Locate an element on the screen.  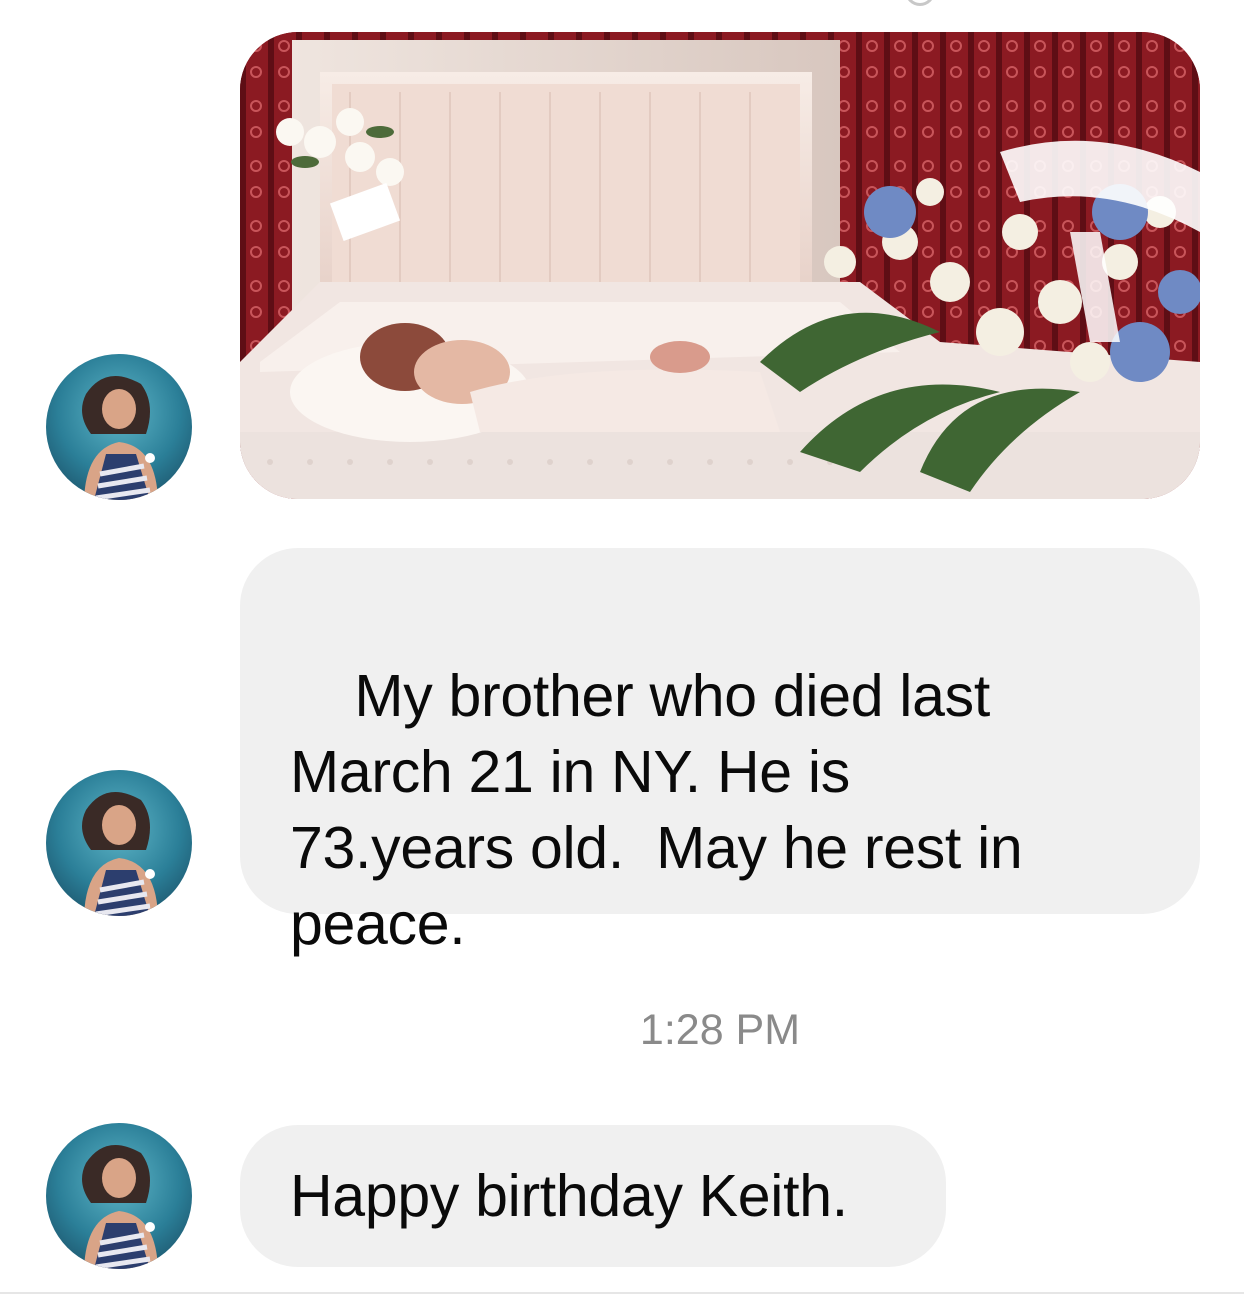
message-text: Happy birthday Keith. is located at coordinates (569, 1196).